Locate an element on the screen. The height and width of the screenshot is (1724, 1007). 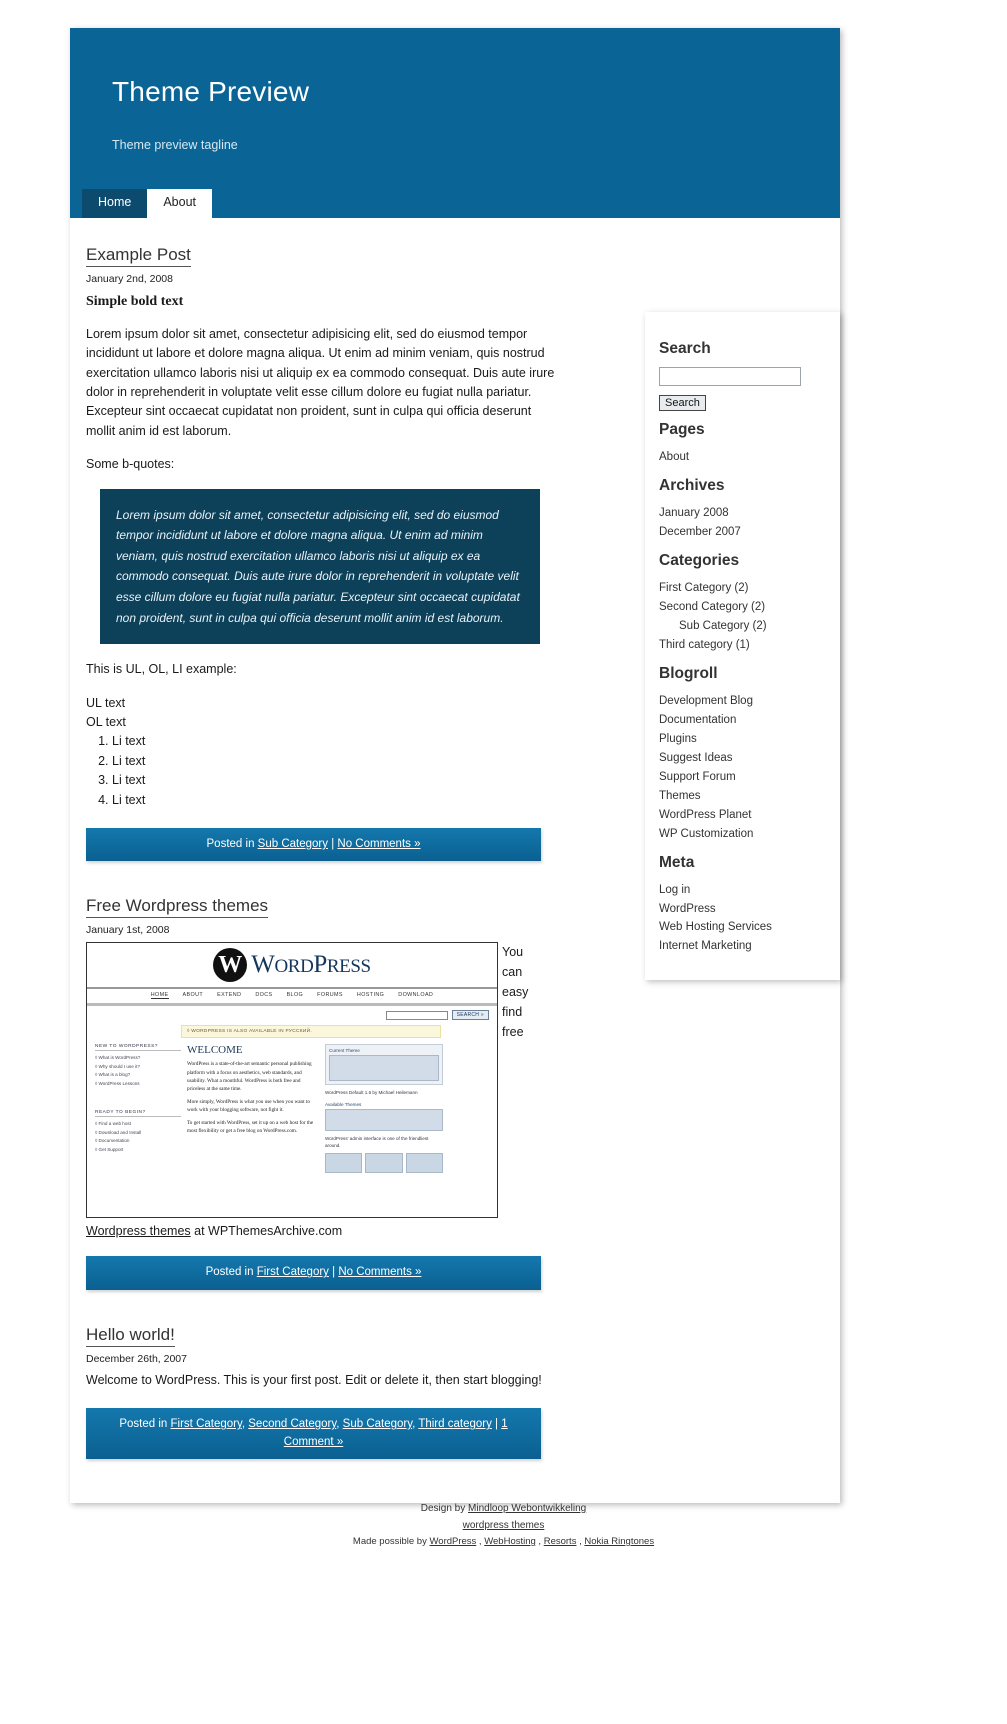
wp-shot-available-title: Available Themes is located at coordinates (343, 1104).